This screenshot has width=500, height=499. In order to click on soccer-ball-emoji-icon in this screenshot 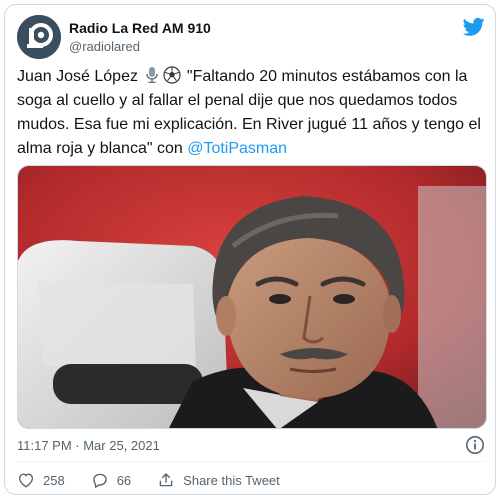, I will do `click(172, 75)`.